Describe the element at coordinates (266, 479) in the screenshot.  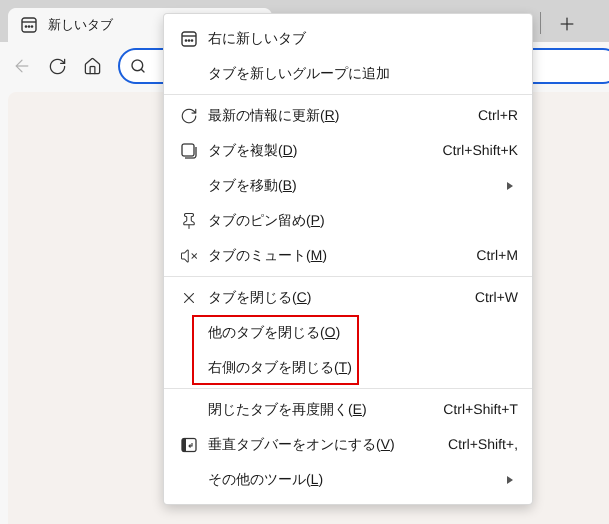
I see `menu-item-label: その他のツール(L)` at that location.